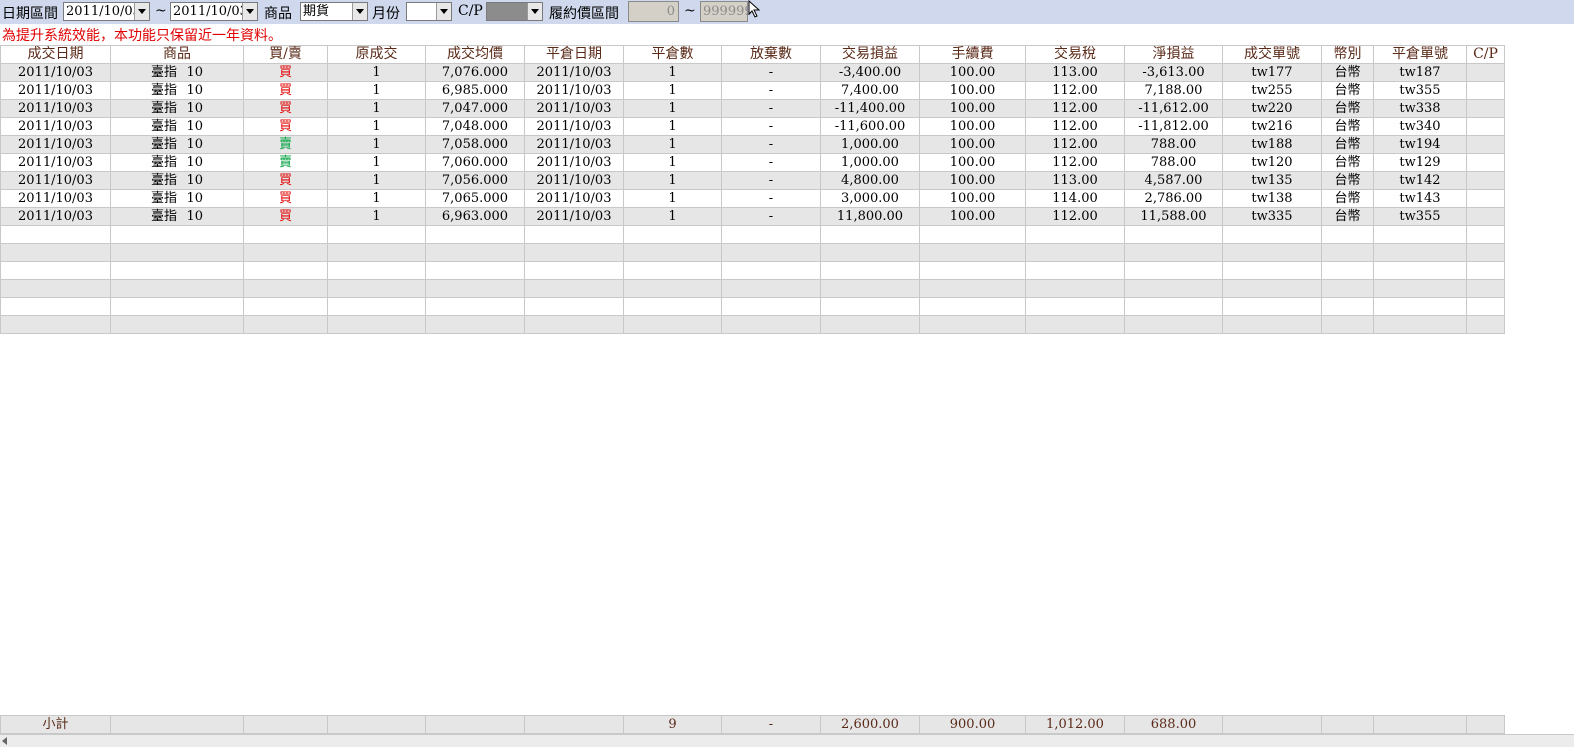  I want to click on col-header-cp: C/P, so click(1485, 54).